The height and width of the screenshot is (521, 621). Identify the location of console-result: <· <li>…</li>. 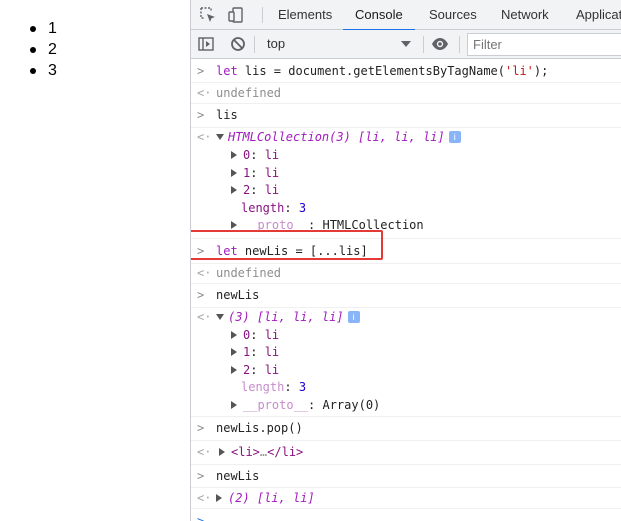
(406, 453).